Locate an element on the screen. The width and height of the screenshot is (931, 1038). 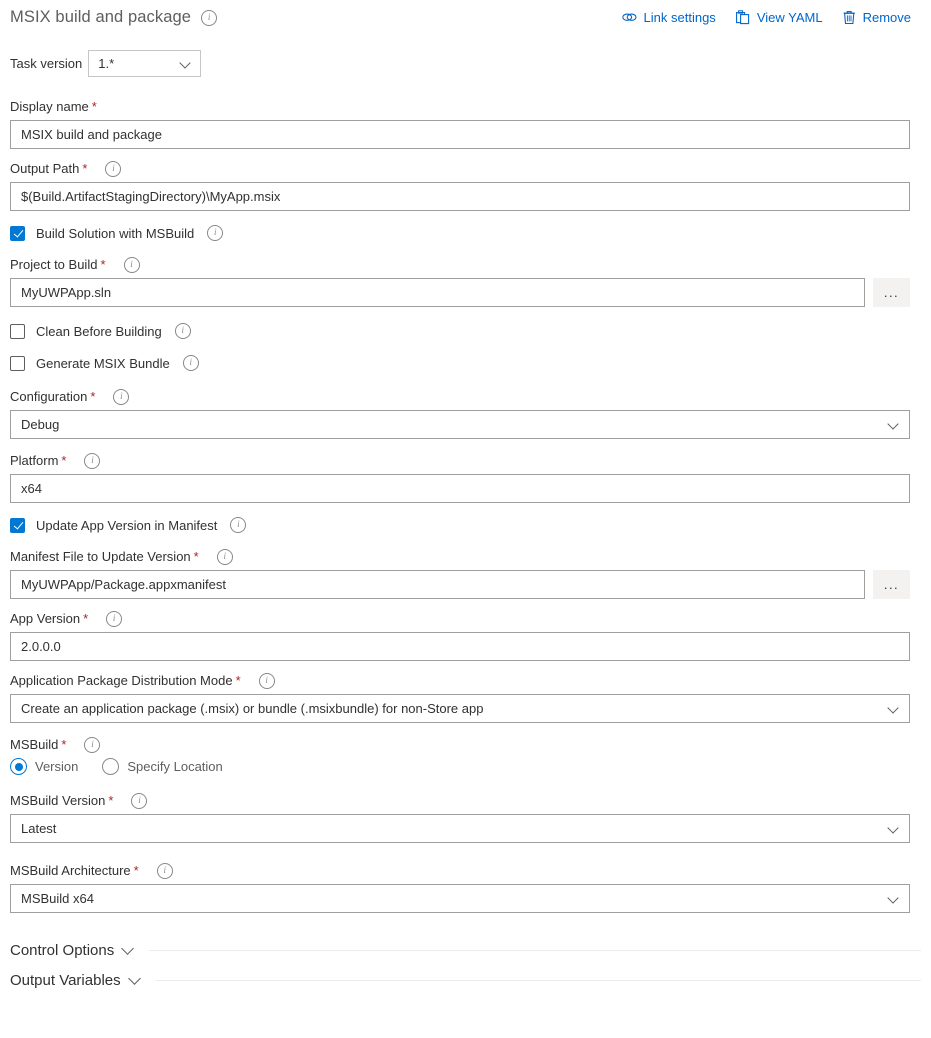
msbuild-version-label-text: MSBuild Version is located at coordinates (58, 800).